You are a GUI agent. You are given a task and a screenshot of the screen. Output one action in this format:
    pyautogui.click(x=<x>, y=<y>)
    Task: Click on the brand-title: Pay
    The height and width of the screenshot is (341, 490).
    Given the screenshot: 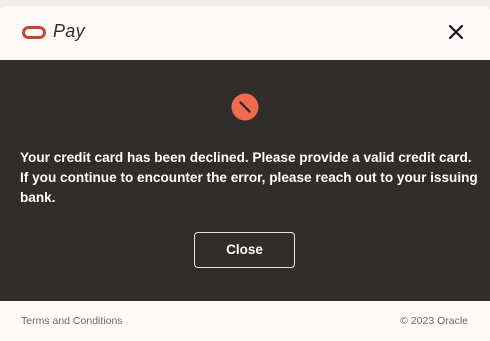 What is the action you would take?
    pyautogui.click(x=69, y=31)
    